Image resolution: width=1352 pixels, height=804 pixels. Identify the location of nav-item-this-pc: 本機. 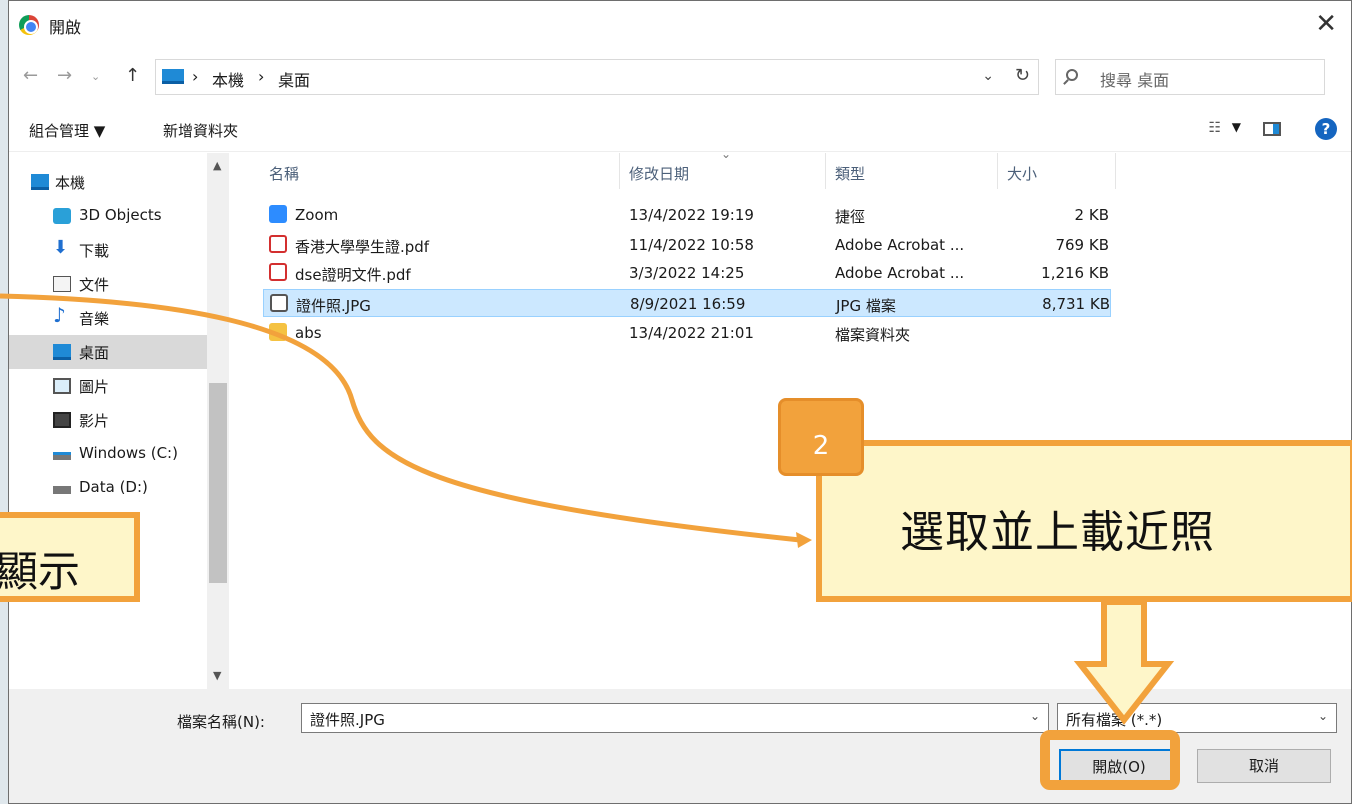
(108, 182).